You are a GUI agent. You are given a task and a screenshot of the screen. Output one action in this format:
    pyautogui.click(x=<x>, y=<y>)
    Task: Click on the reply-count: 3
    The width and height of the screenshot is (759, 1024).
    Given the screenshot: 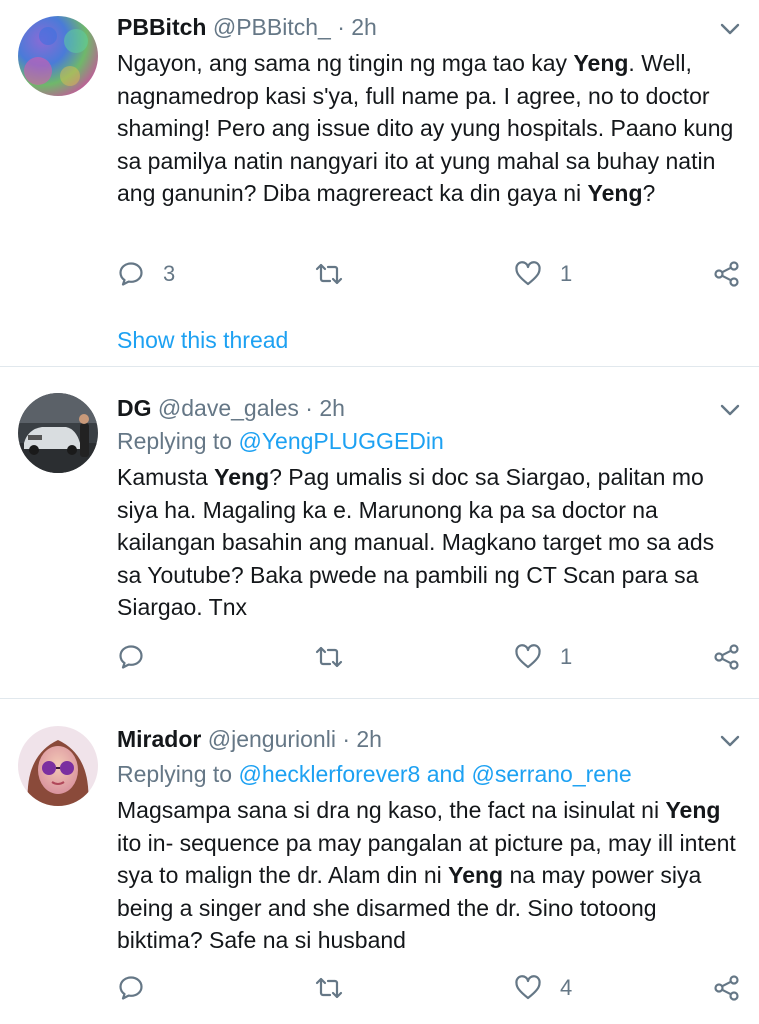 What is the action you would take?
    pyautogui.click(x=169, y=273)
    